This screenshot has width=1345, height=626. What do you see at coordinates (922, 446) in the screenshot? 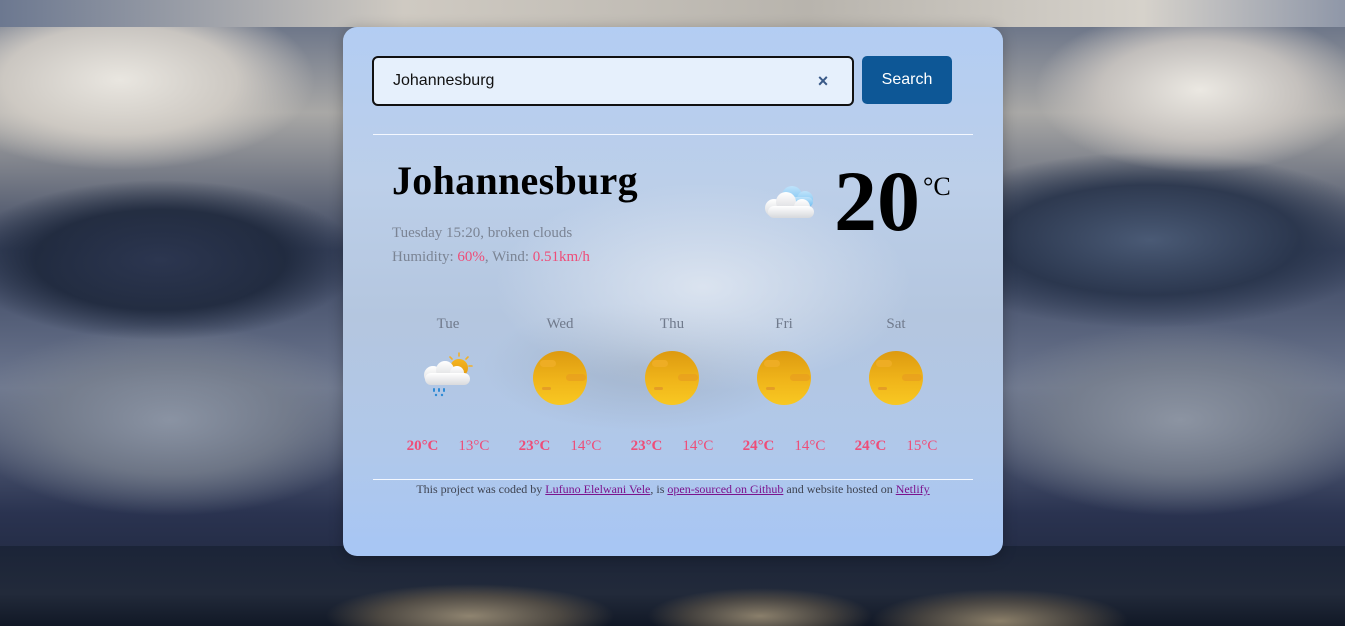
I see `forecast-min-temp: 15°C` at bounding box center [922, 446].